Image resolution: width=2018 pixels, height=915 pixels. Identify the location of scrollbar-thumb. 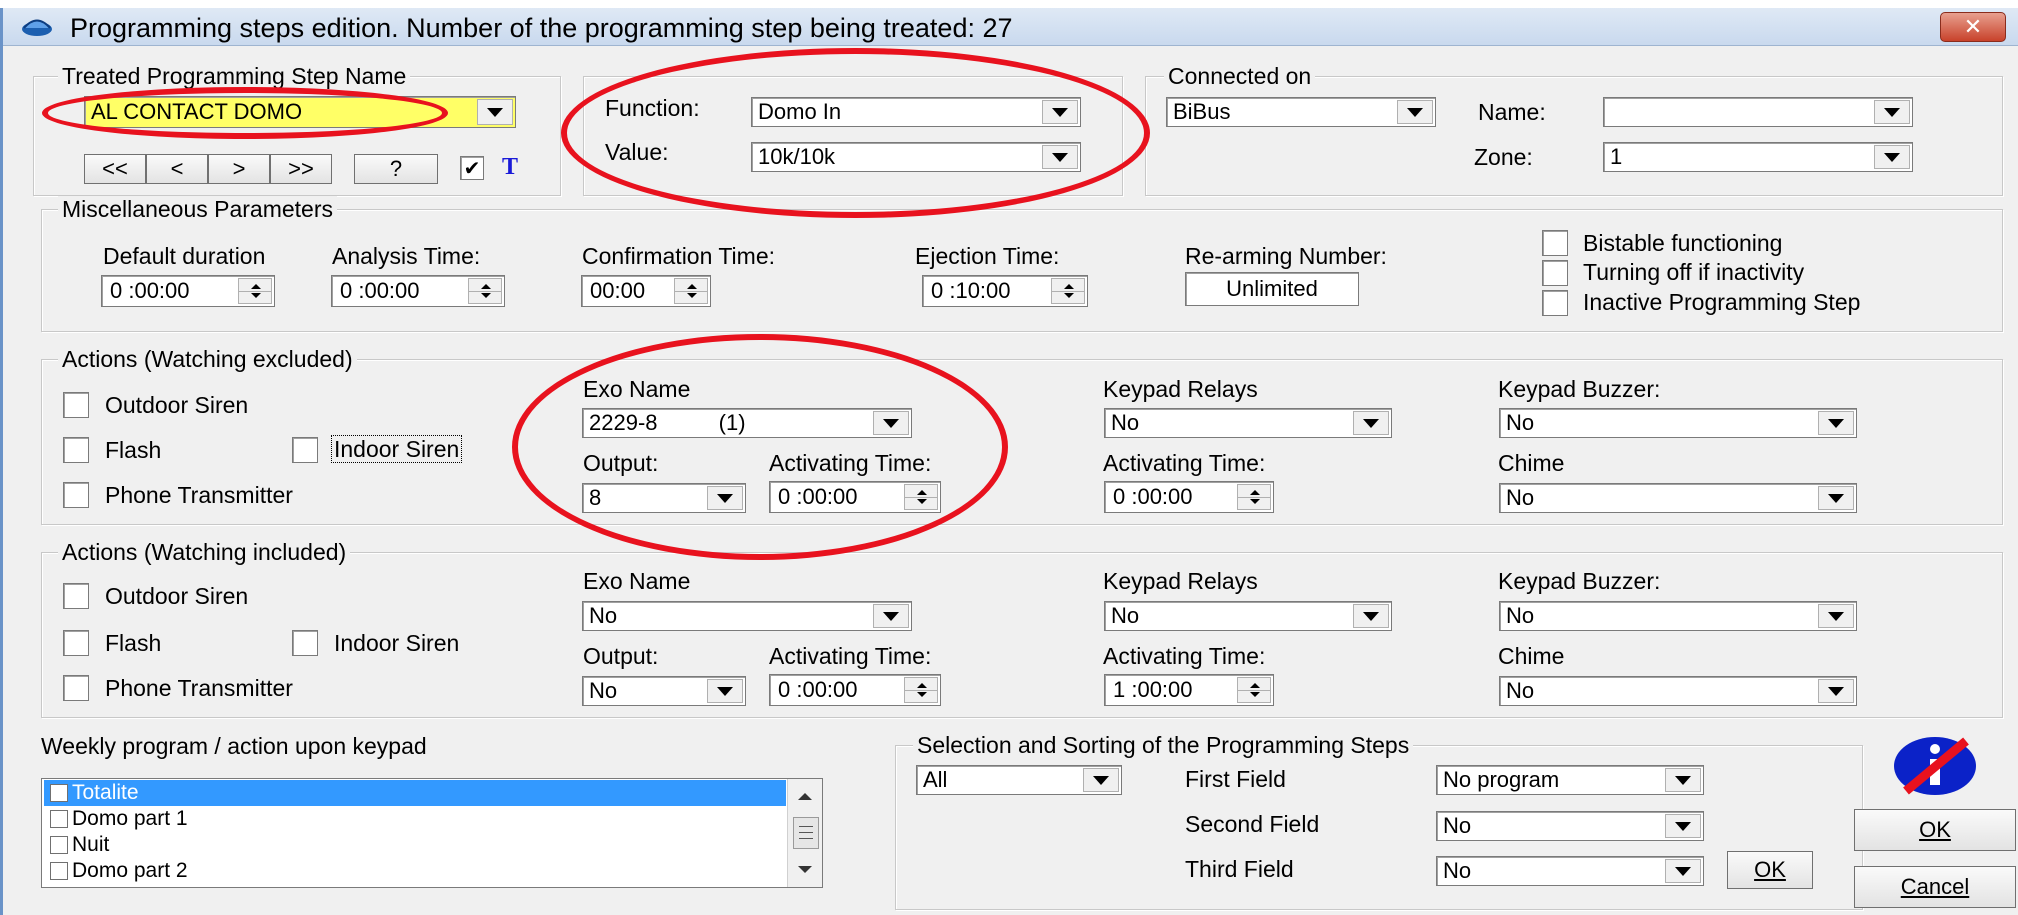
(806, 833).